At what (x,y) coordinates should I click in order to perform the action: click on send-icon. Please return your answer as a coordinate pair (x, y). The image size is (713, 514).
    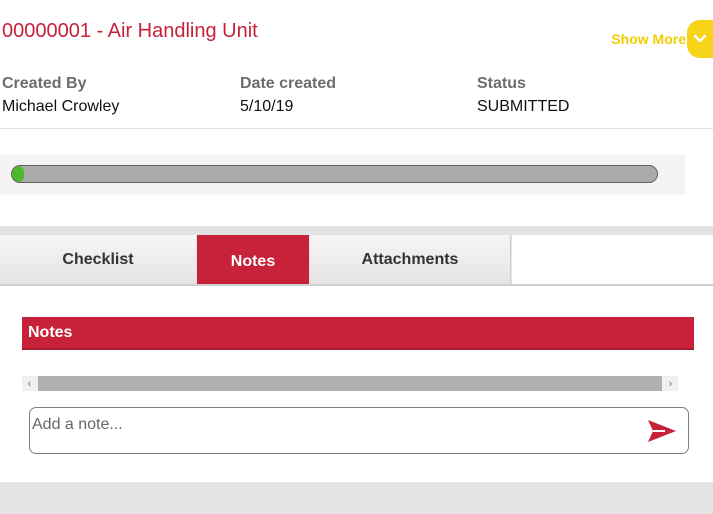
    Looking at the image, I should click on (662, 431).